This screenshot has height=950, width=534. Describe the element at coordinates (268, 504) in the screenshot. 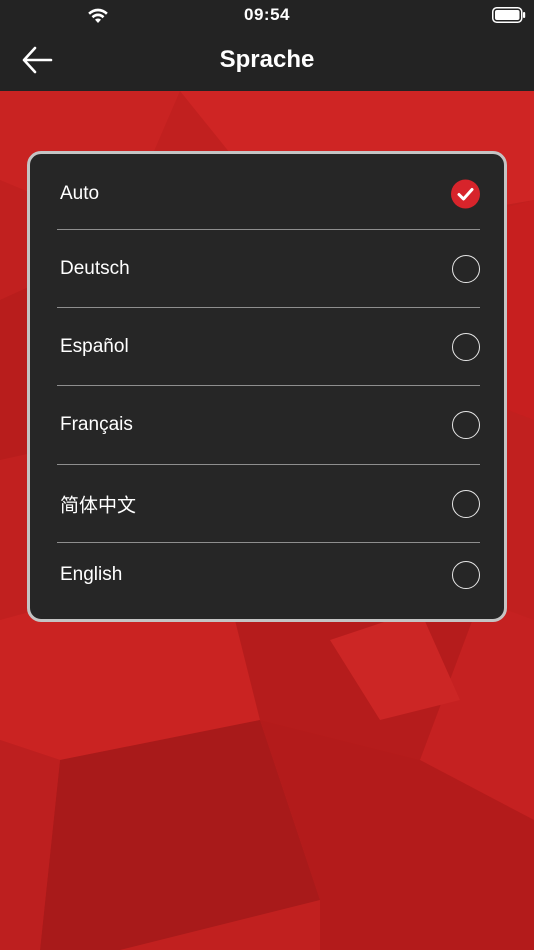

I see `language-option-chinese: 简体中文` at that location.